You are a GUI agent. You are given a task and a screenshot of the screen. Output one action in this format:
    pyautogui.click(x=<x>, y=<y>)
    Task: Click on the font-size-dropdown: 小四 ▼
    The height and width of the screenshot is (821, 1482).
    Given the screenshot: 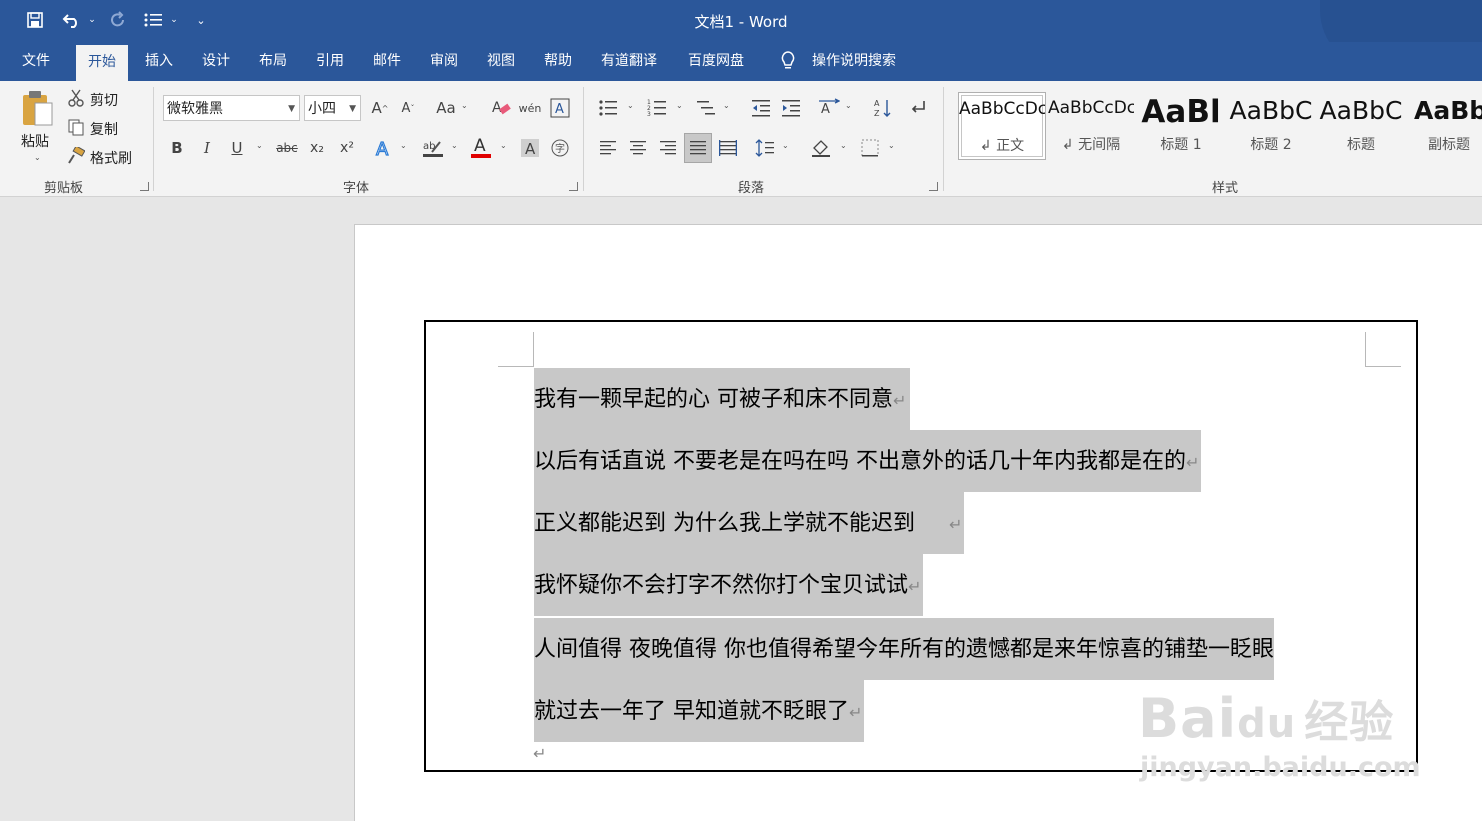 What is the action you would take?
    pyautogui.click(x=332, y=108)
    